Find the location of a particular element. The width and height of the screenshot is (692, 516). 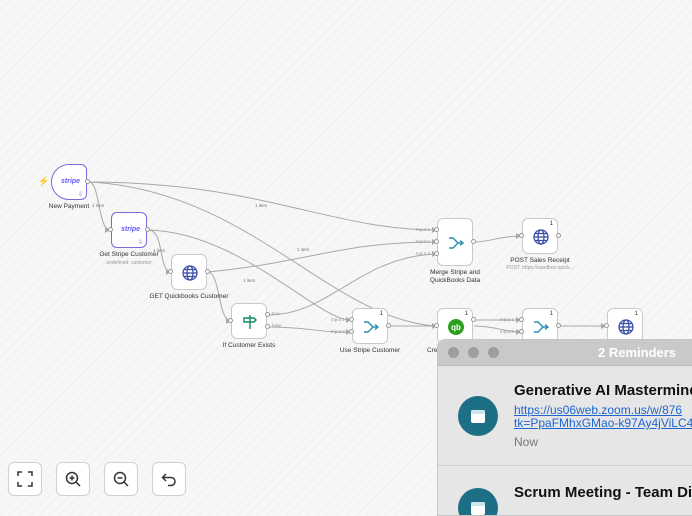

maximize-window-button is located at coordinates (493, 352).